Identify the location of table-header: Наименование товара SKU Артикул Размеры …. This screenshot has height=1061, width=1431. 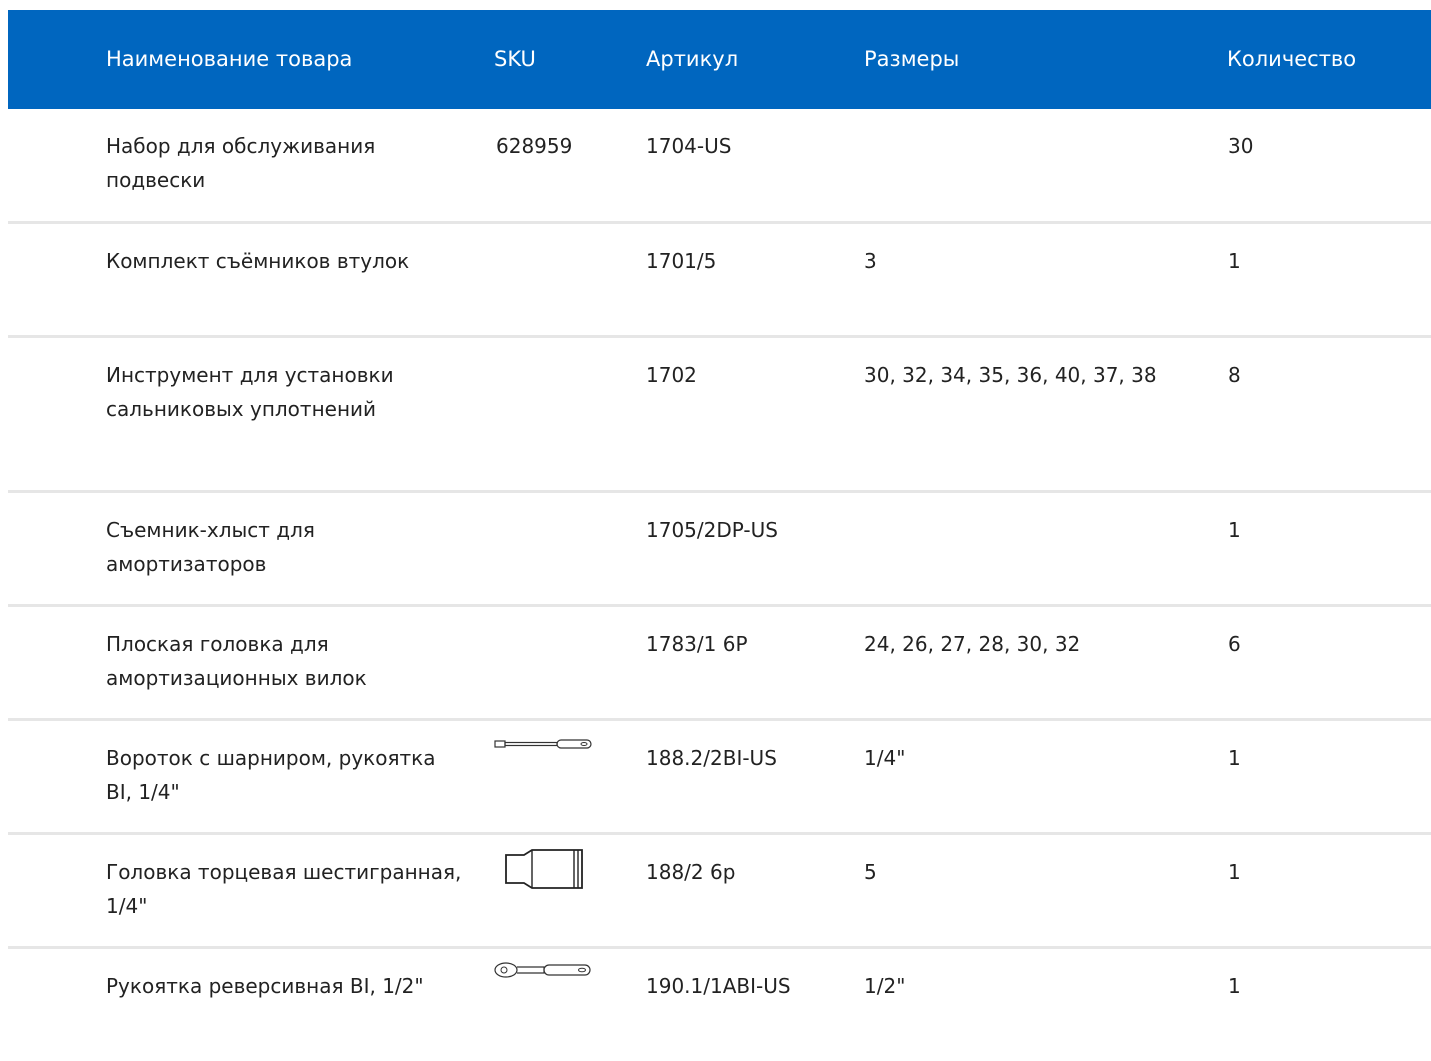
(719, 59).